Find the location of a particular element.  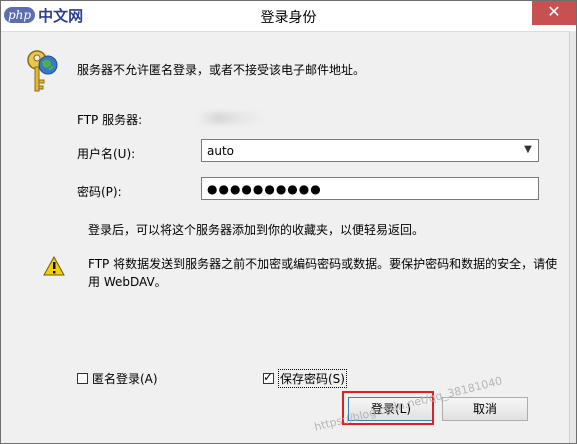

anonymous-login-checkbox: 匿名登录(A) is located at coordinates (117, 378).